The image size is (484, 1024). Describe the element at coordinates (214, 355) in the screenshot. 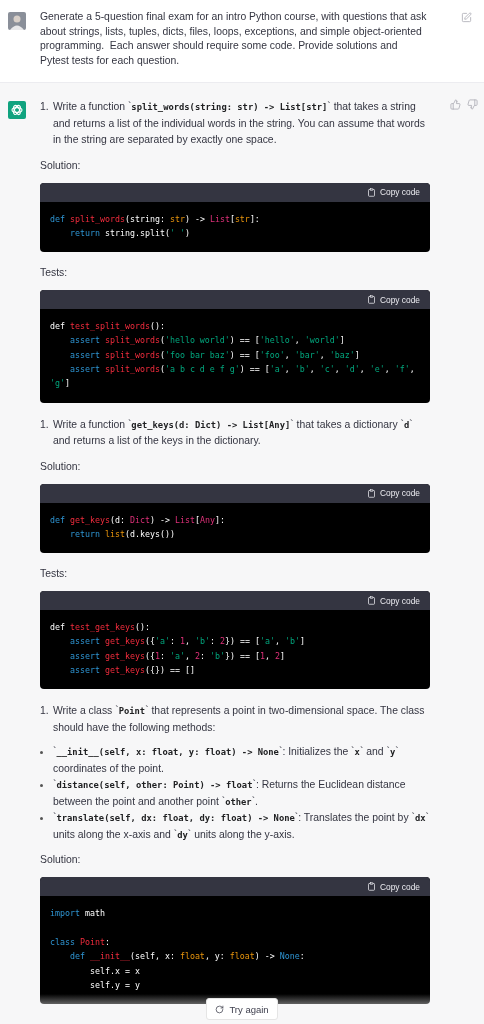

I see `code-line: assert split_words('foo bar baz') == ['foo', 'bar', 'baz']` at that location.